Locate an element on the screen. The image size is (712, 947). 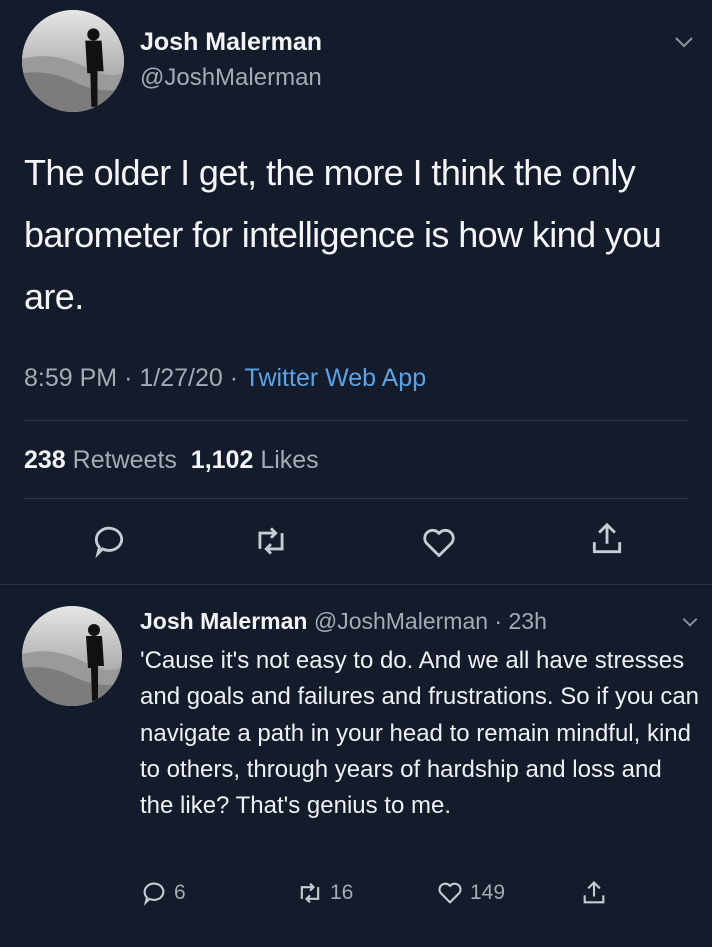
reply-reply-button: 6 is located at coordinates (163, 893).